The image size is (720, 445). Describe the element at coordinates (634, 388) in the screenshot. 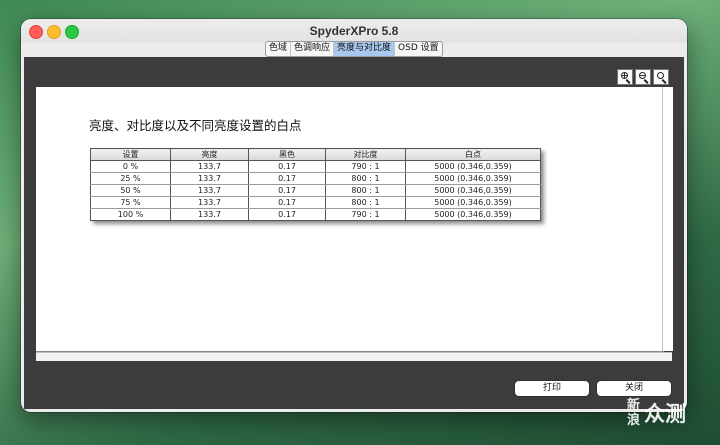

I see `close-button: 关闭` at that location.